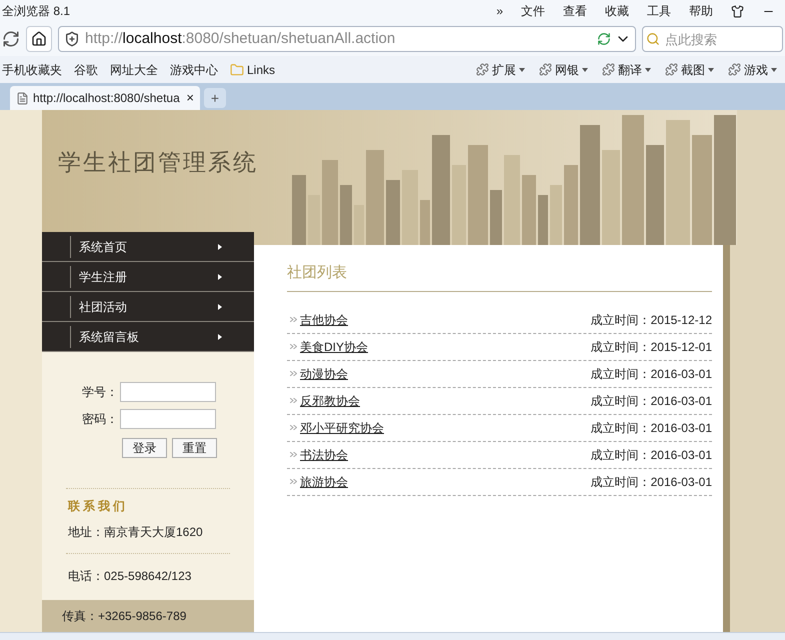 This screenshot has width=785, height=640. What do you see at coordinates (651, 347) in the screenshot?
I see `date-text: 成立时间：2015-12-01` at bounding box center [651, 347].